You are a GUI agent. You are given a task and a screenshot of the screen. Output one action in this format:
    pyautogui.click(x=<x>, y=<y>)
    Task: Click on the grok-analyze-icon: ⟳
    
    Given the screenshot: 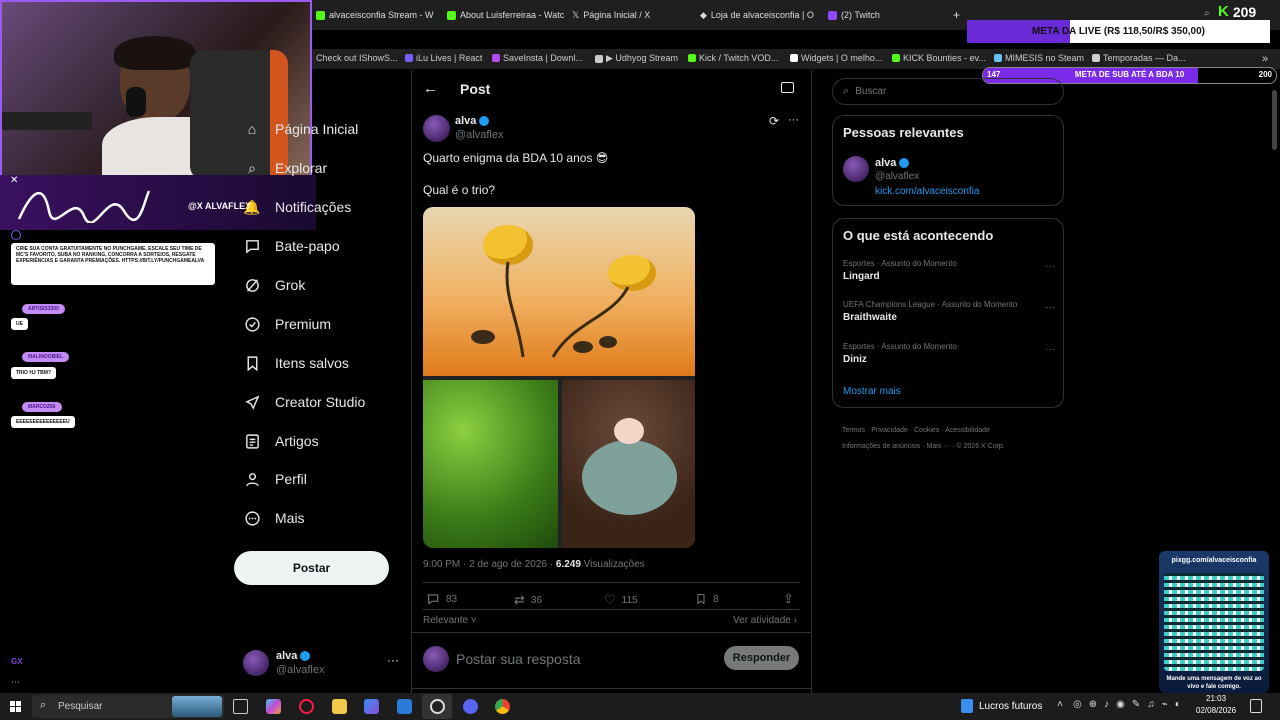 What is the action you would take?
    pyautogui.click(x=774, y=121)
    